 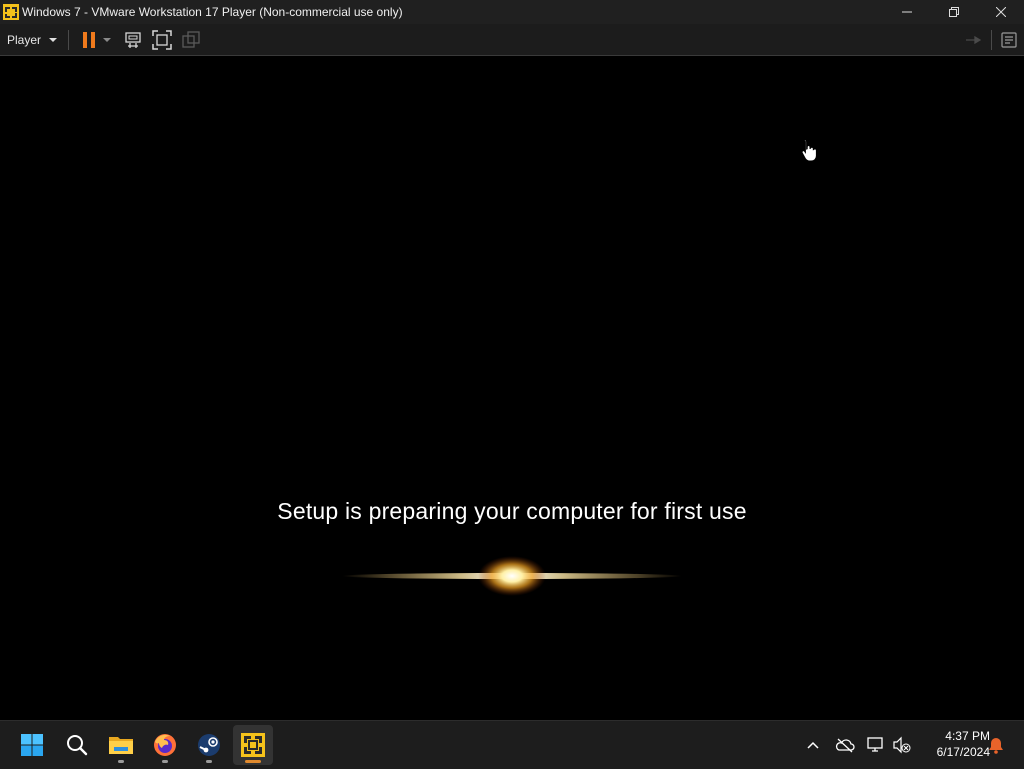 What do you see at coordinates (512, 744) in the screenshot?
I see `windows-taskbar: 4:37 PM 6/17/2024` at bounding box center [512, 744].